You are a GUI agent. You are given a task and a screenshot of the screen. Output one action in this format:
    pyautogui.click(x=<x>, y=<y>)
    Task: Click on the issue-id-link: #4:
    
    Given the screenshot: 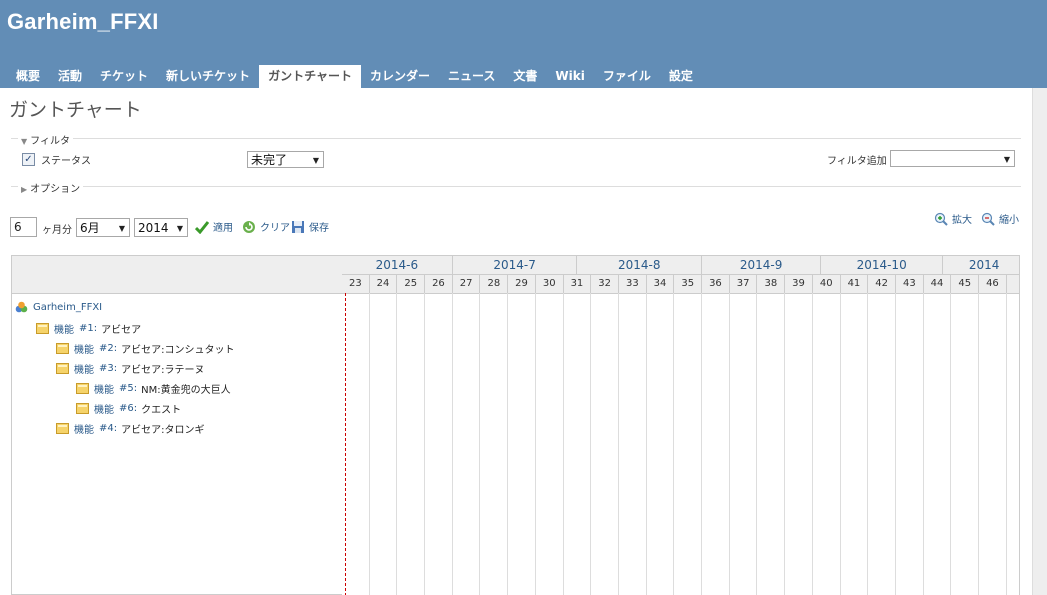 What is the action you would take?
    pyautogui.click(x=108, y=428)
    